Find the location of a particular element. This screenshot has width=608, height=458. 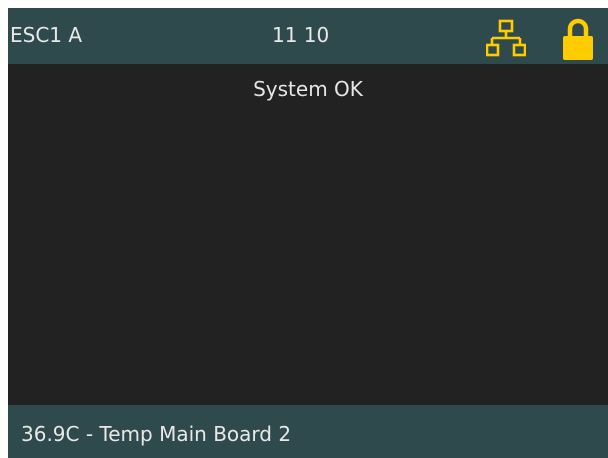

footer-message: 36.9C - Temp Main Board 2 is located at coordinates (156, 434).